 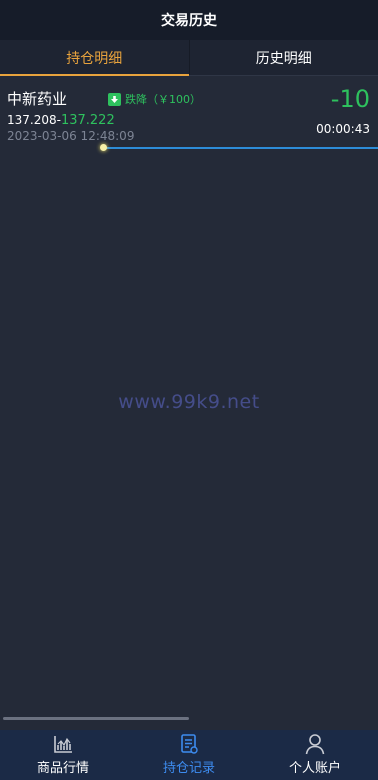 I want to click on close-price: 137.222, so click(x=87, y=120).